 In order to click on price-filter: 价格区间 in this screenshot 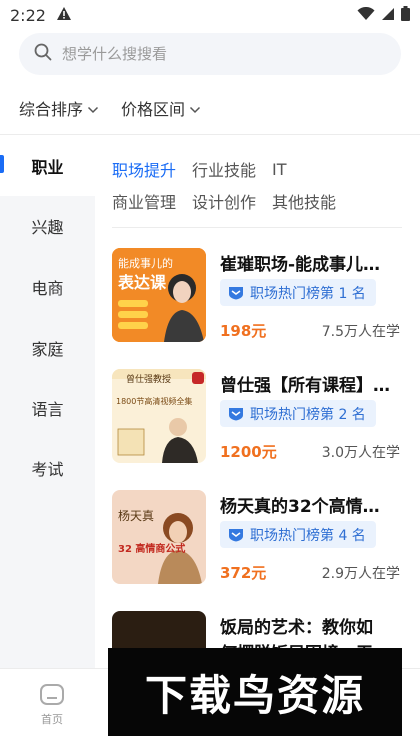, I will do `click(161, 108)`.